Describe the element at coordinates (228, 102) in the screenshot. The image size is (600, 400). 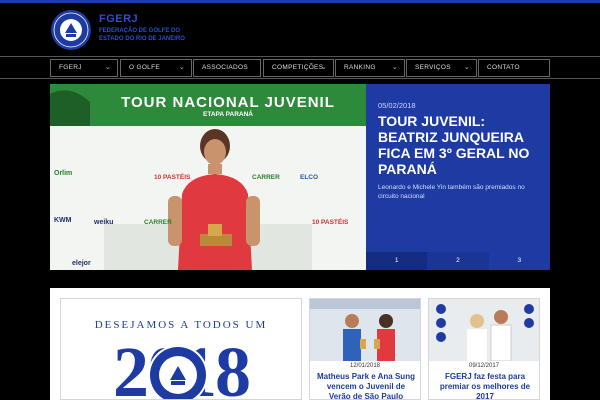
I see `photo-banner-text: TOUR NACIONAL JUVENIL` at that location.